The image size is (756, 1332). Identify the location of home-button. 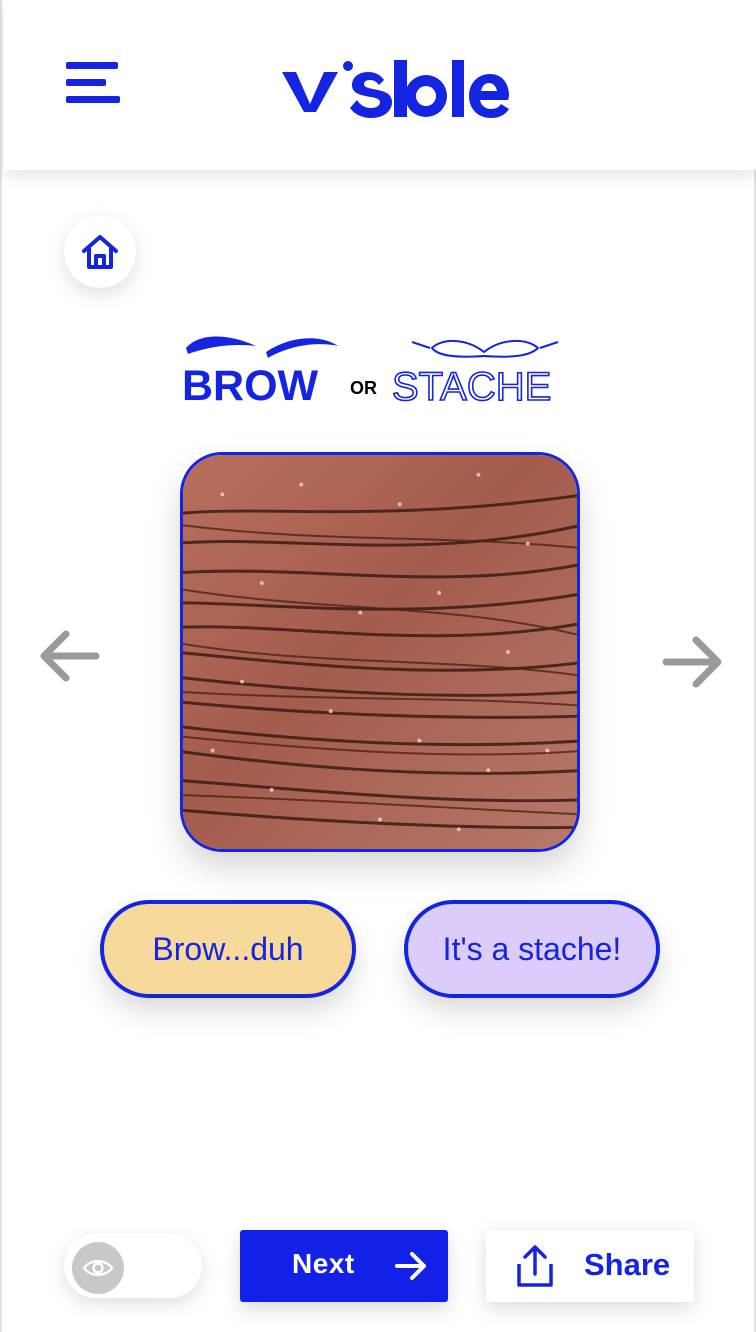
(100, 252).